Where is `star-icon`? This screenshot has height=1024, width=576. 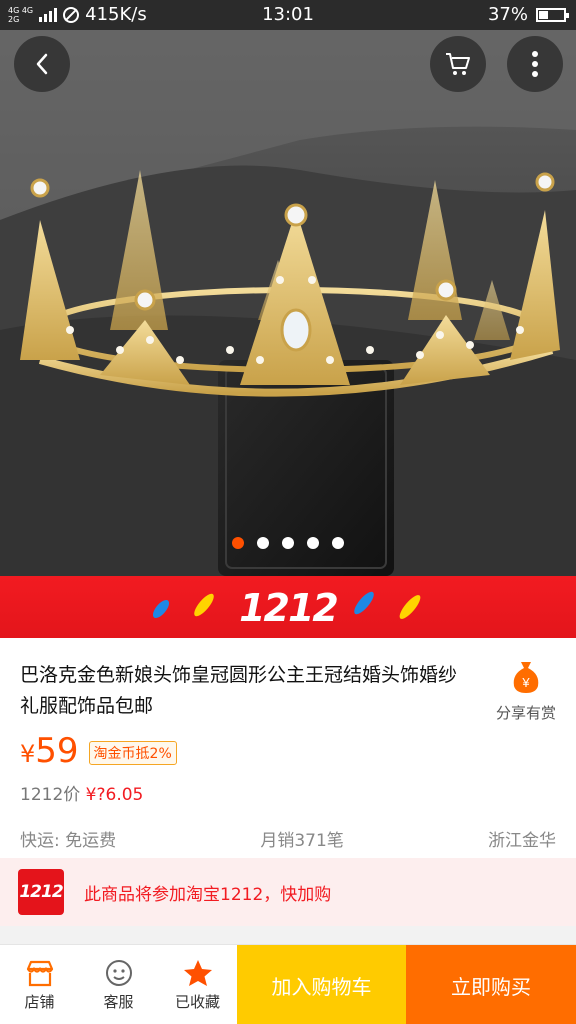 star-icon is located at coordinates (197, 972).